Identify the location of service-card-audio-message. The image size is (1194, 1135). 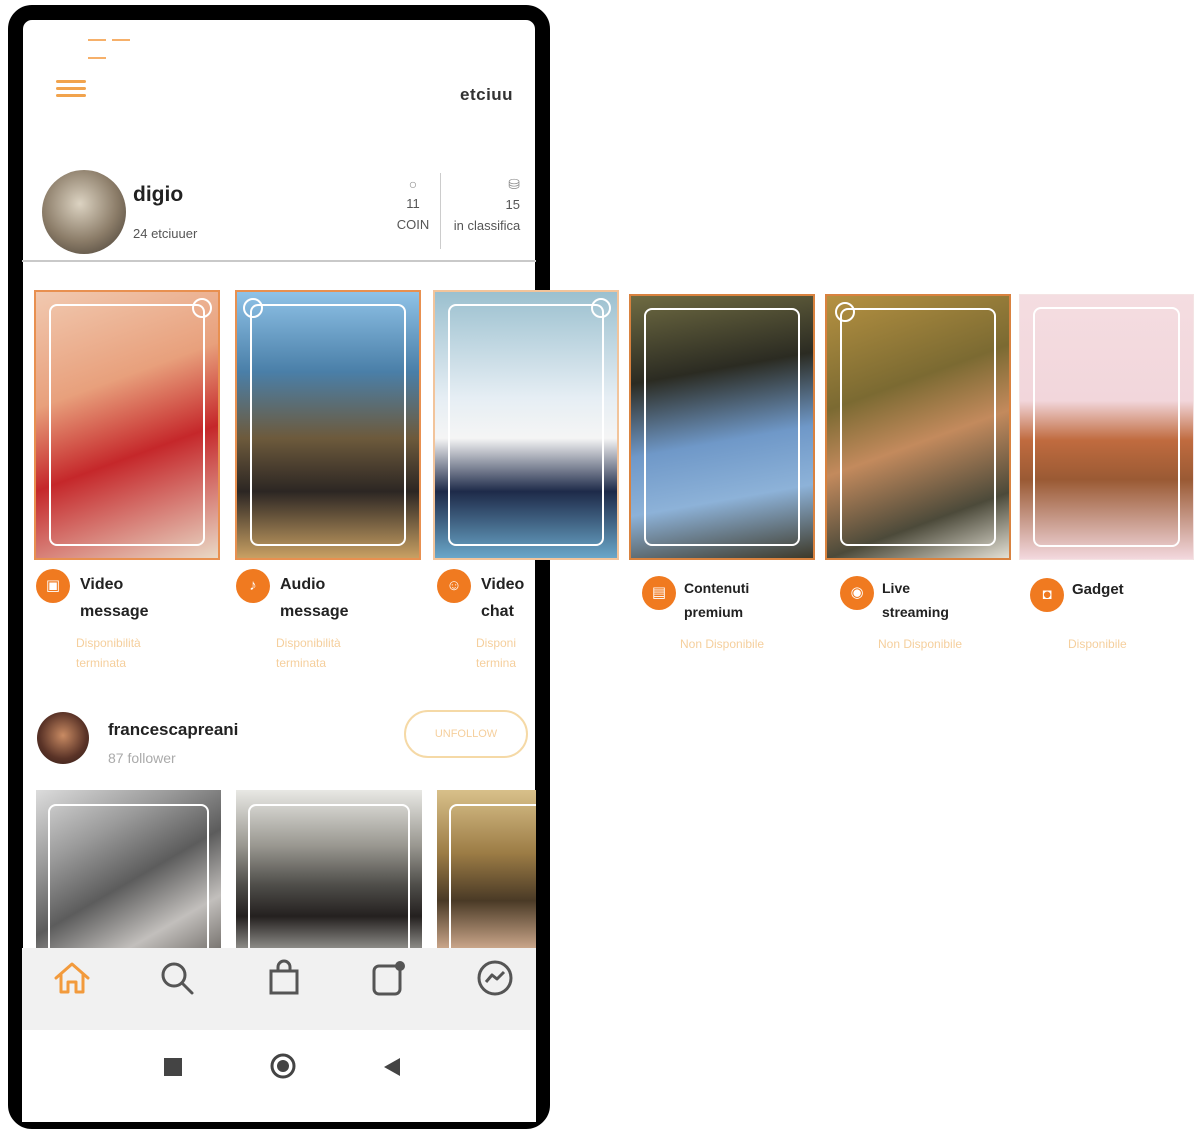
(328, 425).